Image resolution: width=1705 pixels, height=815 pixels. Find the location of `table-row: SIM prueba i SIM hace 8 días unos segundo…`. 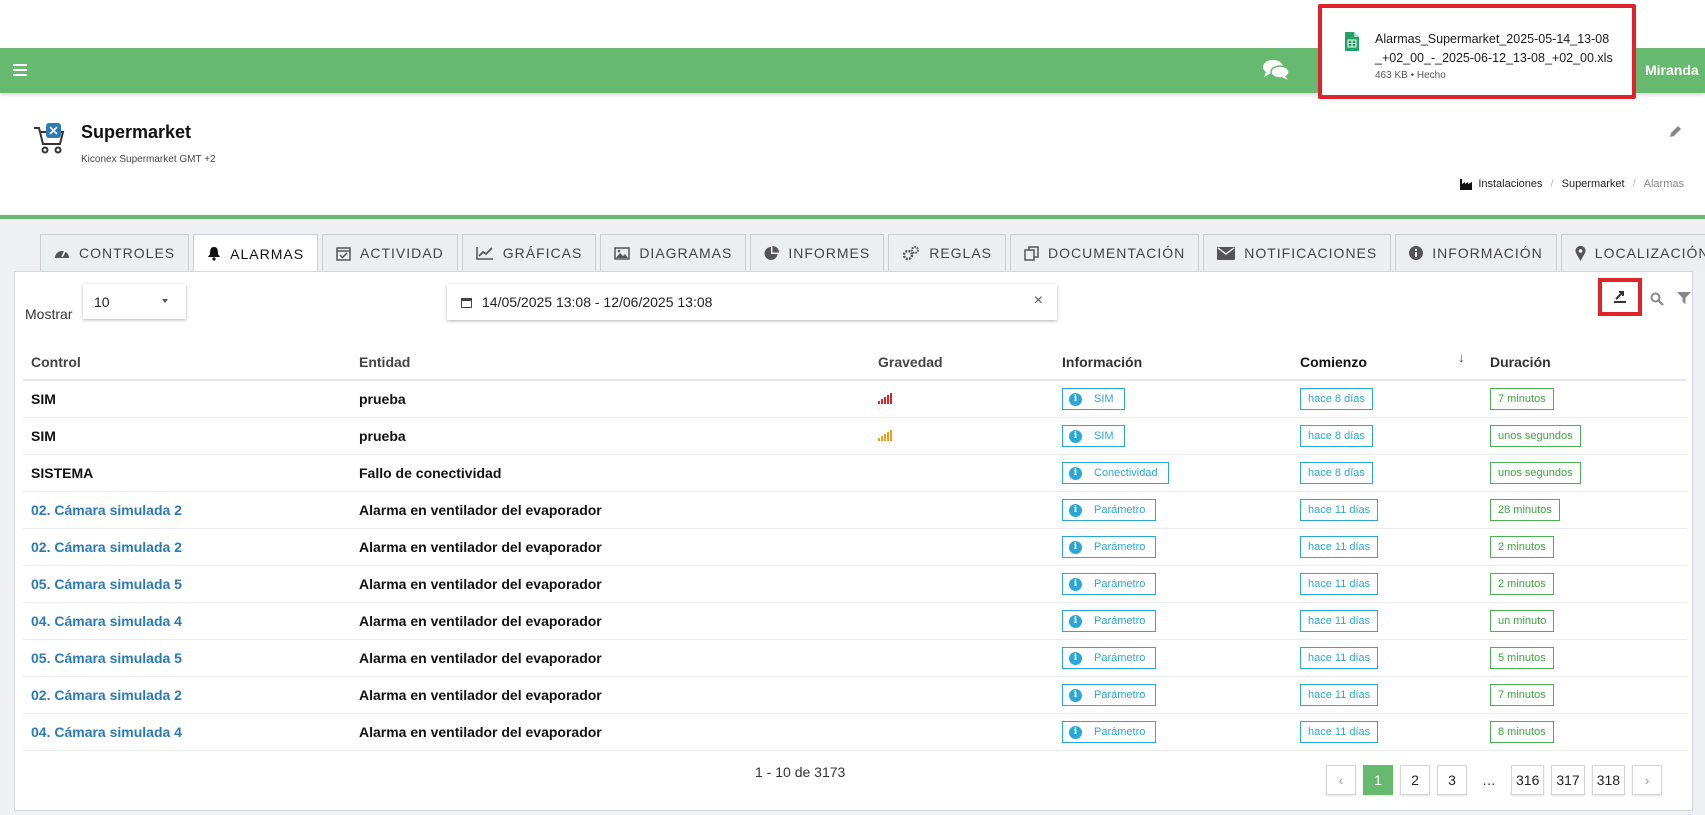

table-row: SIM prueba i SIM hace 8 días unos segundo… is located at coordinates (855, 436).